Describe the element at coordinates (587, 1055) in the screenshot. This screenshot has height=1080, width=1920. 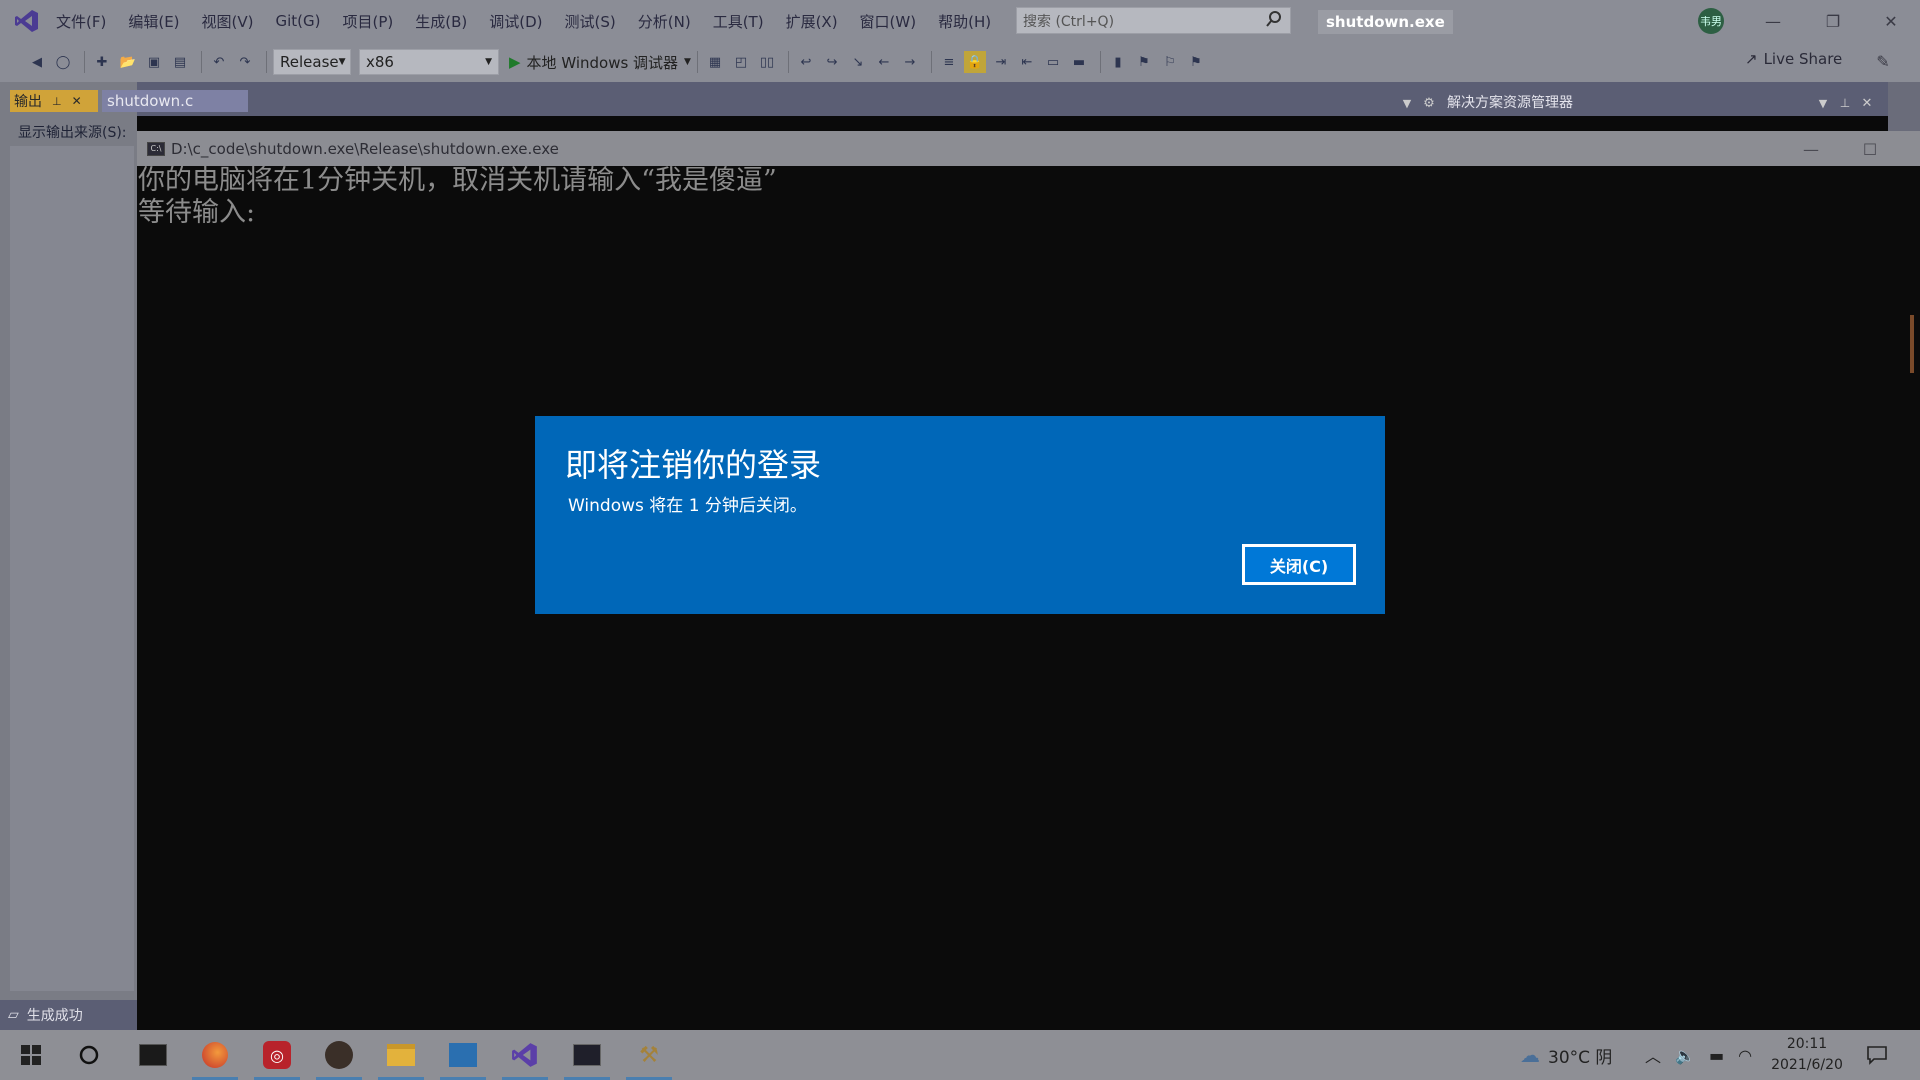
I see `console-app-icon` at that location.